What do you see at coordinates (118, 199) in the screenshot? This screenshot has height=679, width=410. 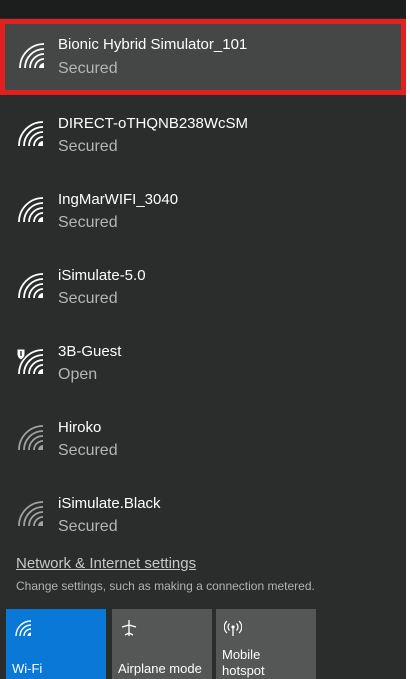 I see `network-name: IngMarWIFI_3040` at bounding box center [118, 199].